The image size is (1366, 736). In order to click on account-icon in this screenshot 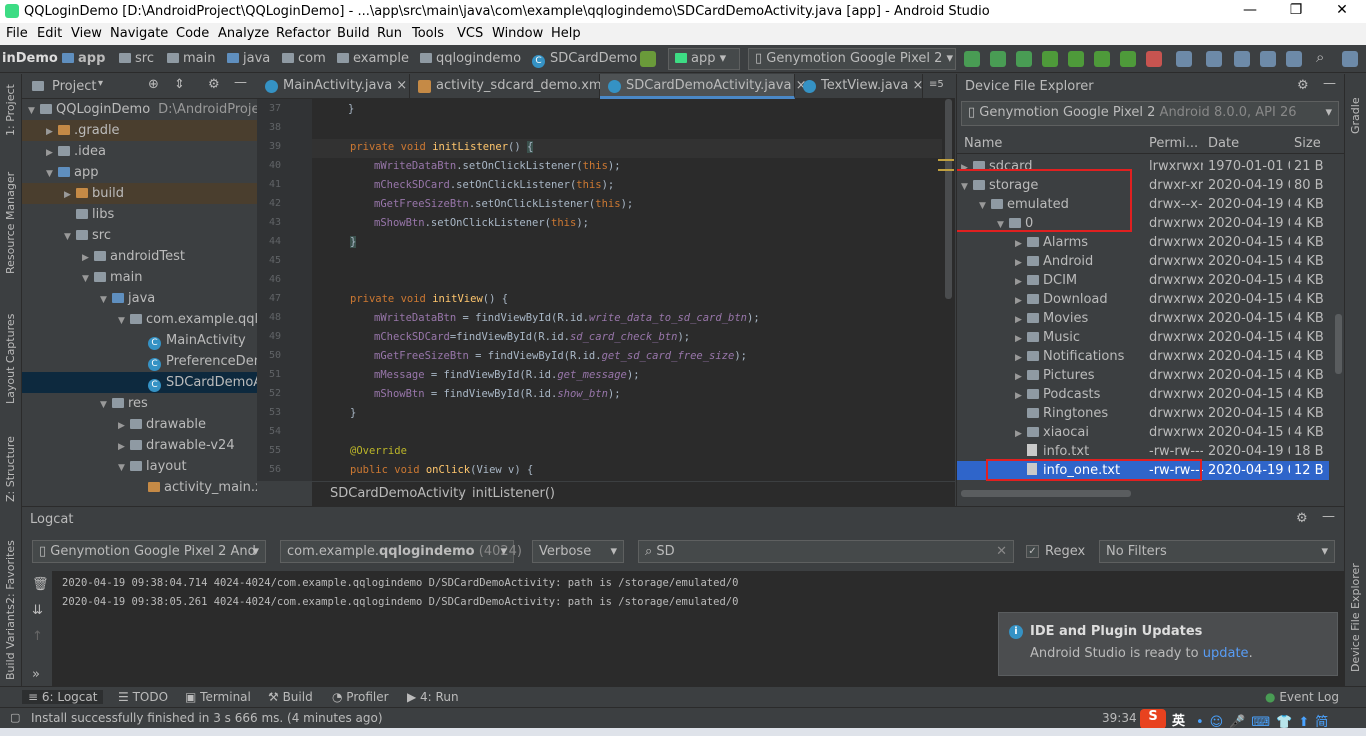, I will do `click(1350, 59)`.